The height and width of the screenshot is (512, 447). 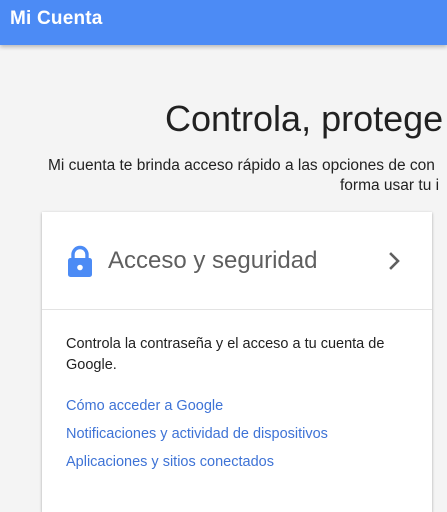 I want to click on hero-title: Controla, protege, so click(x=304, y=118).